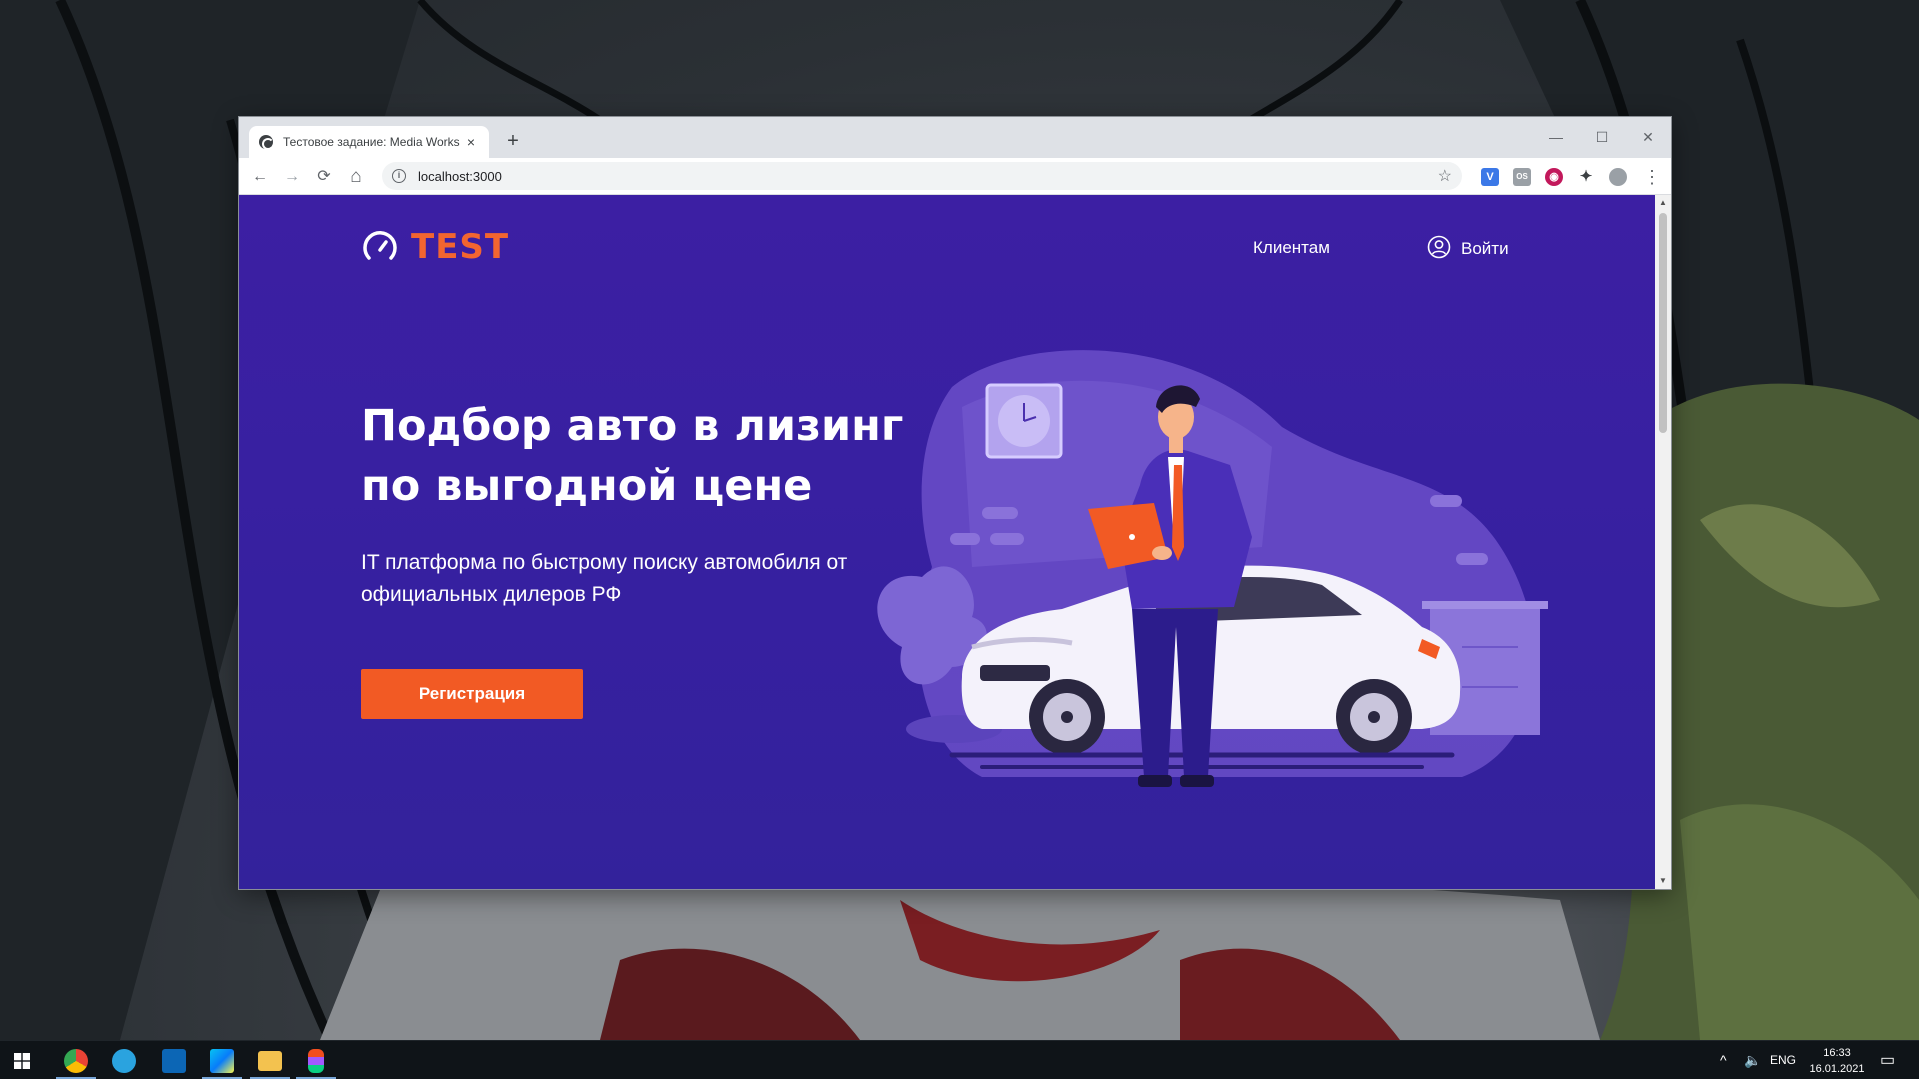  I want to click on login-label: Войти, so click(1485, 248).